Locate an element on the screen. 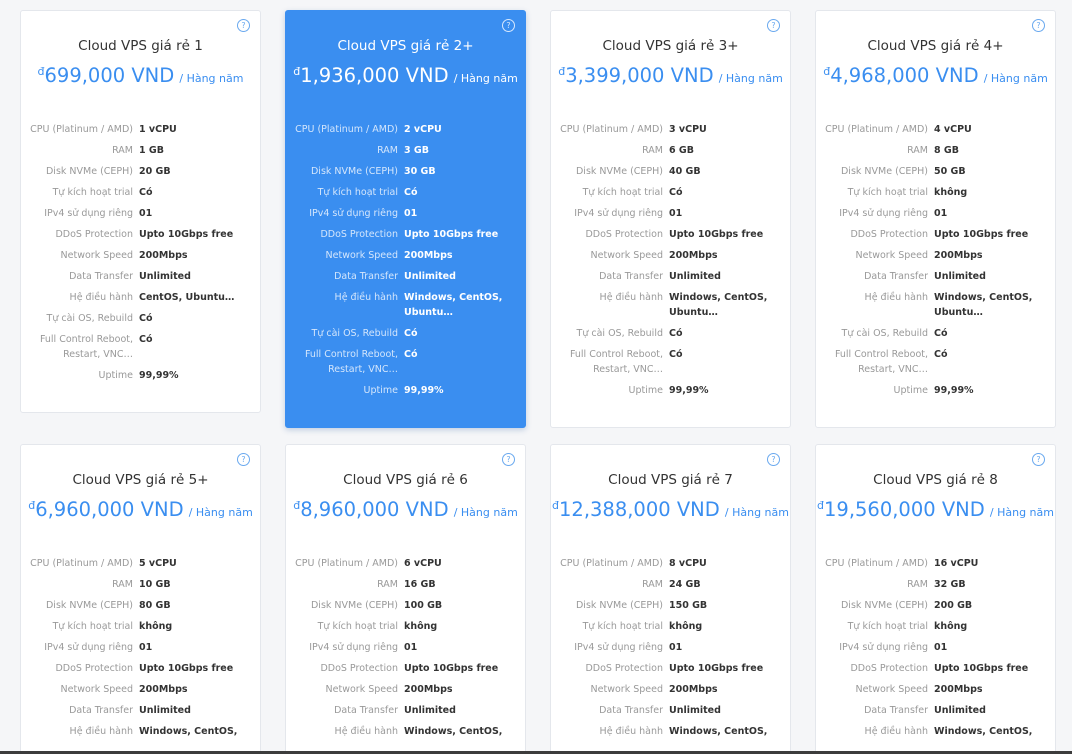  spec-row-cpu: CPU (Platinum / AMD) 1 vCPU is located at coordinates (140, 129).